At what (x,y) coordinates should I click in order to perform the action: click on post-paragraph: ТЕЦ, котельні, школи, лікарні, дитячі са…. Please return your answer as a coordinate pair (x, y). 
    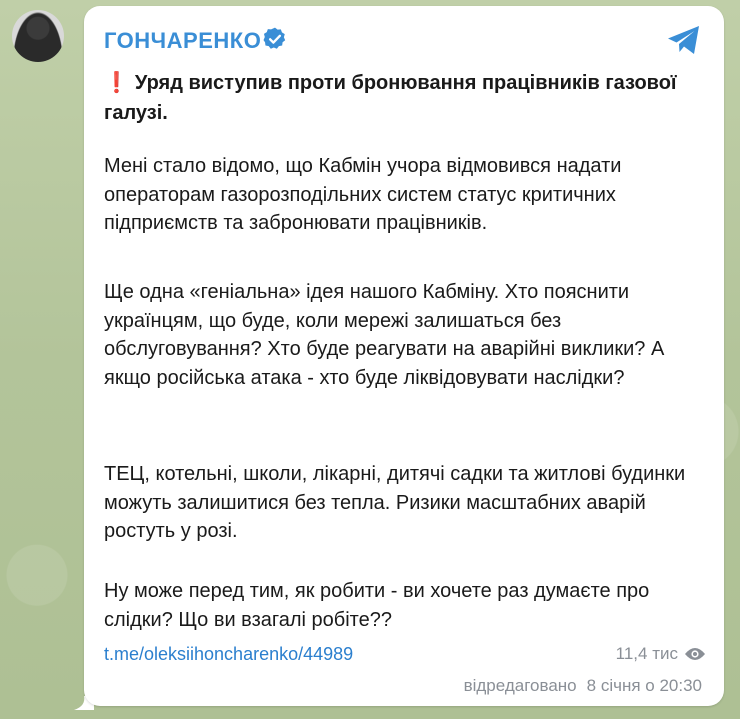
    Looking at the image, I should click on (395, 502).